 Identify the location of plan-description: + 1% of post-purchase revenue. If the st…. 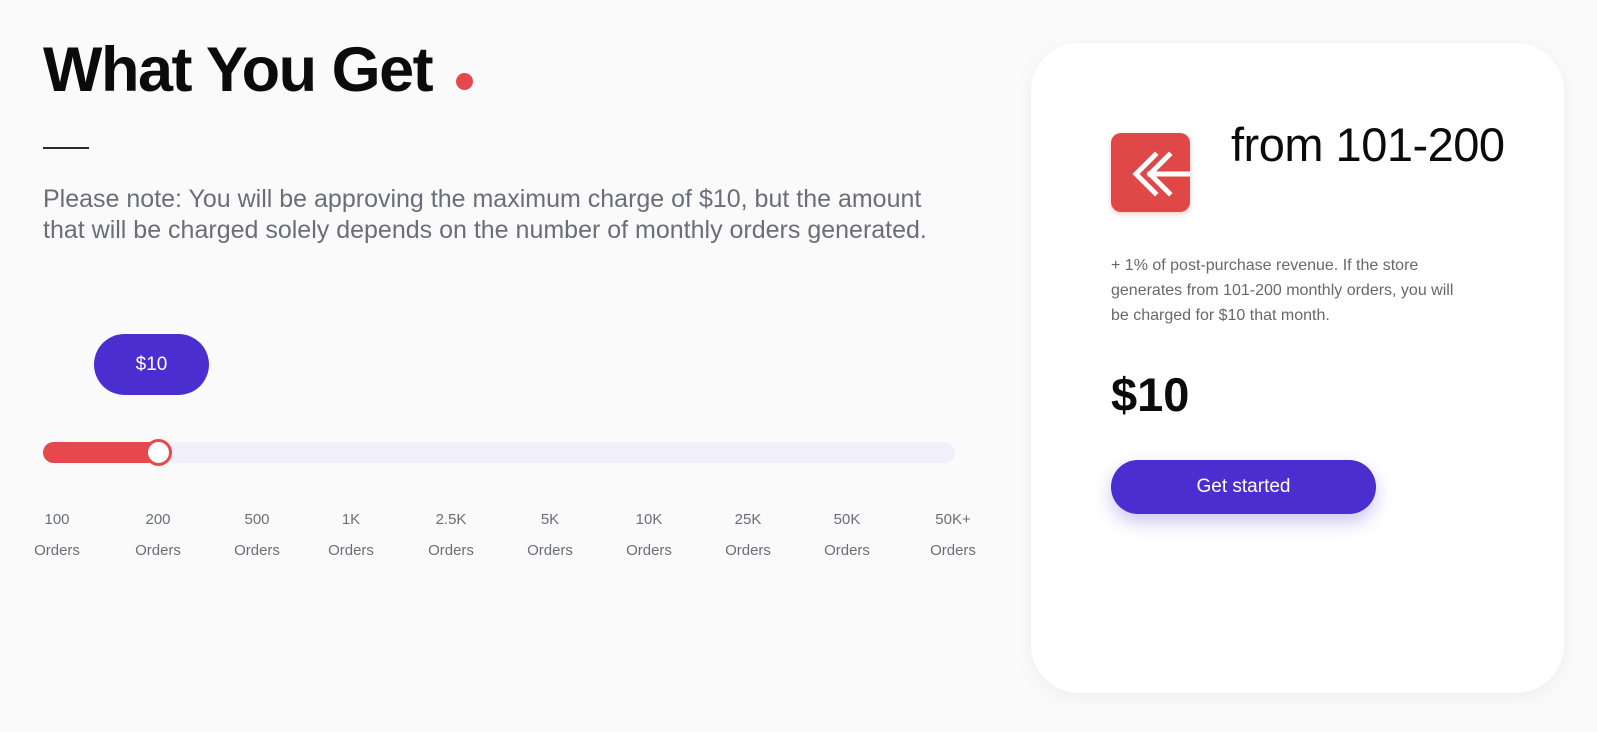
(1282, 290).